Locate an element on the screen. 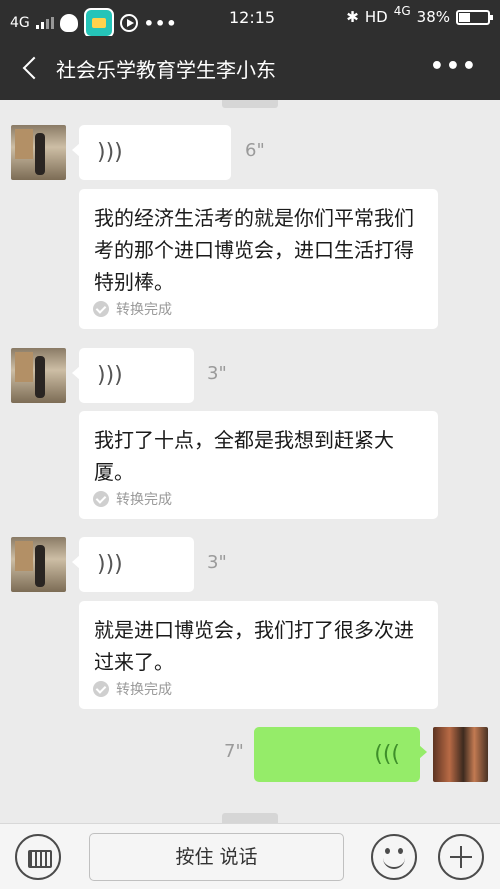 The height and width of the screenshot is (889, 500). network-label: 4G is located at coordinates (402, 11).